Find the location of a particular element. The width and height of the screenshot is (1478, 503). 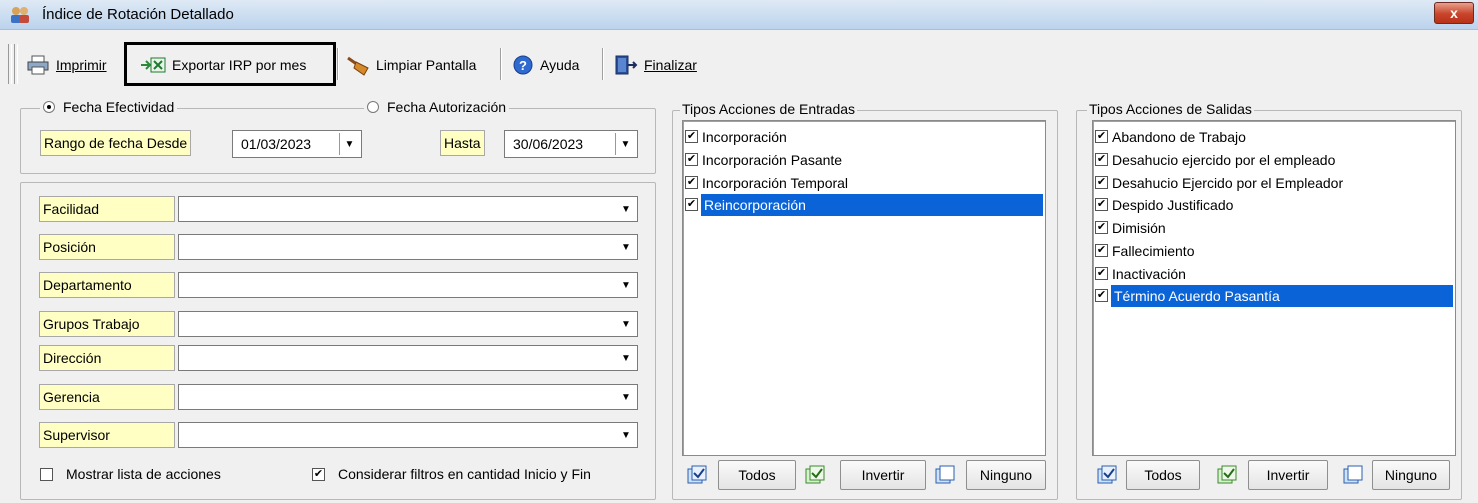

filter-combo-direccion: ▼ is located at coordinates (408, 358).